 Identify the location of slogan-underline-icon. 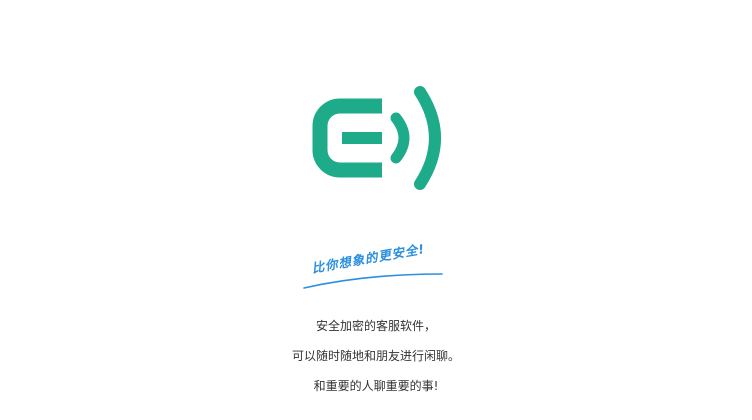
(373, 281).